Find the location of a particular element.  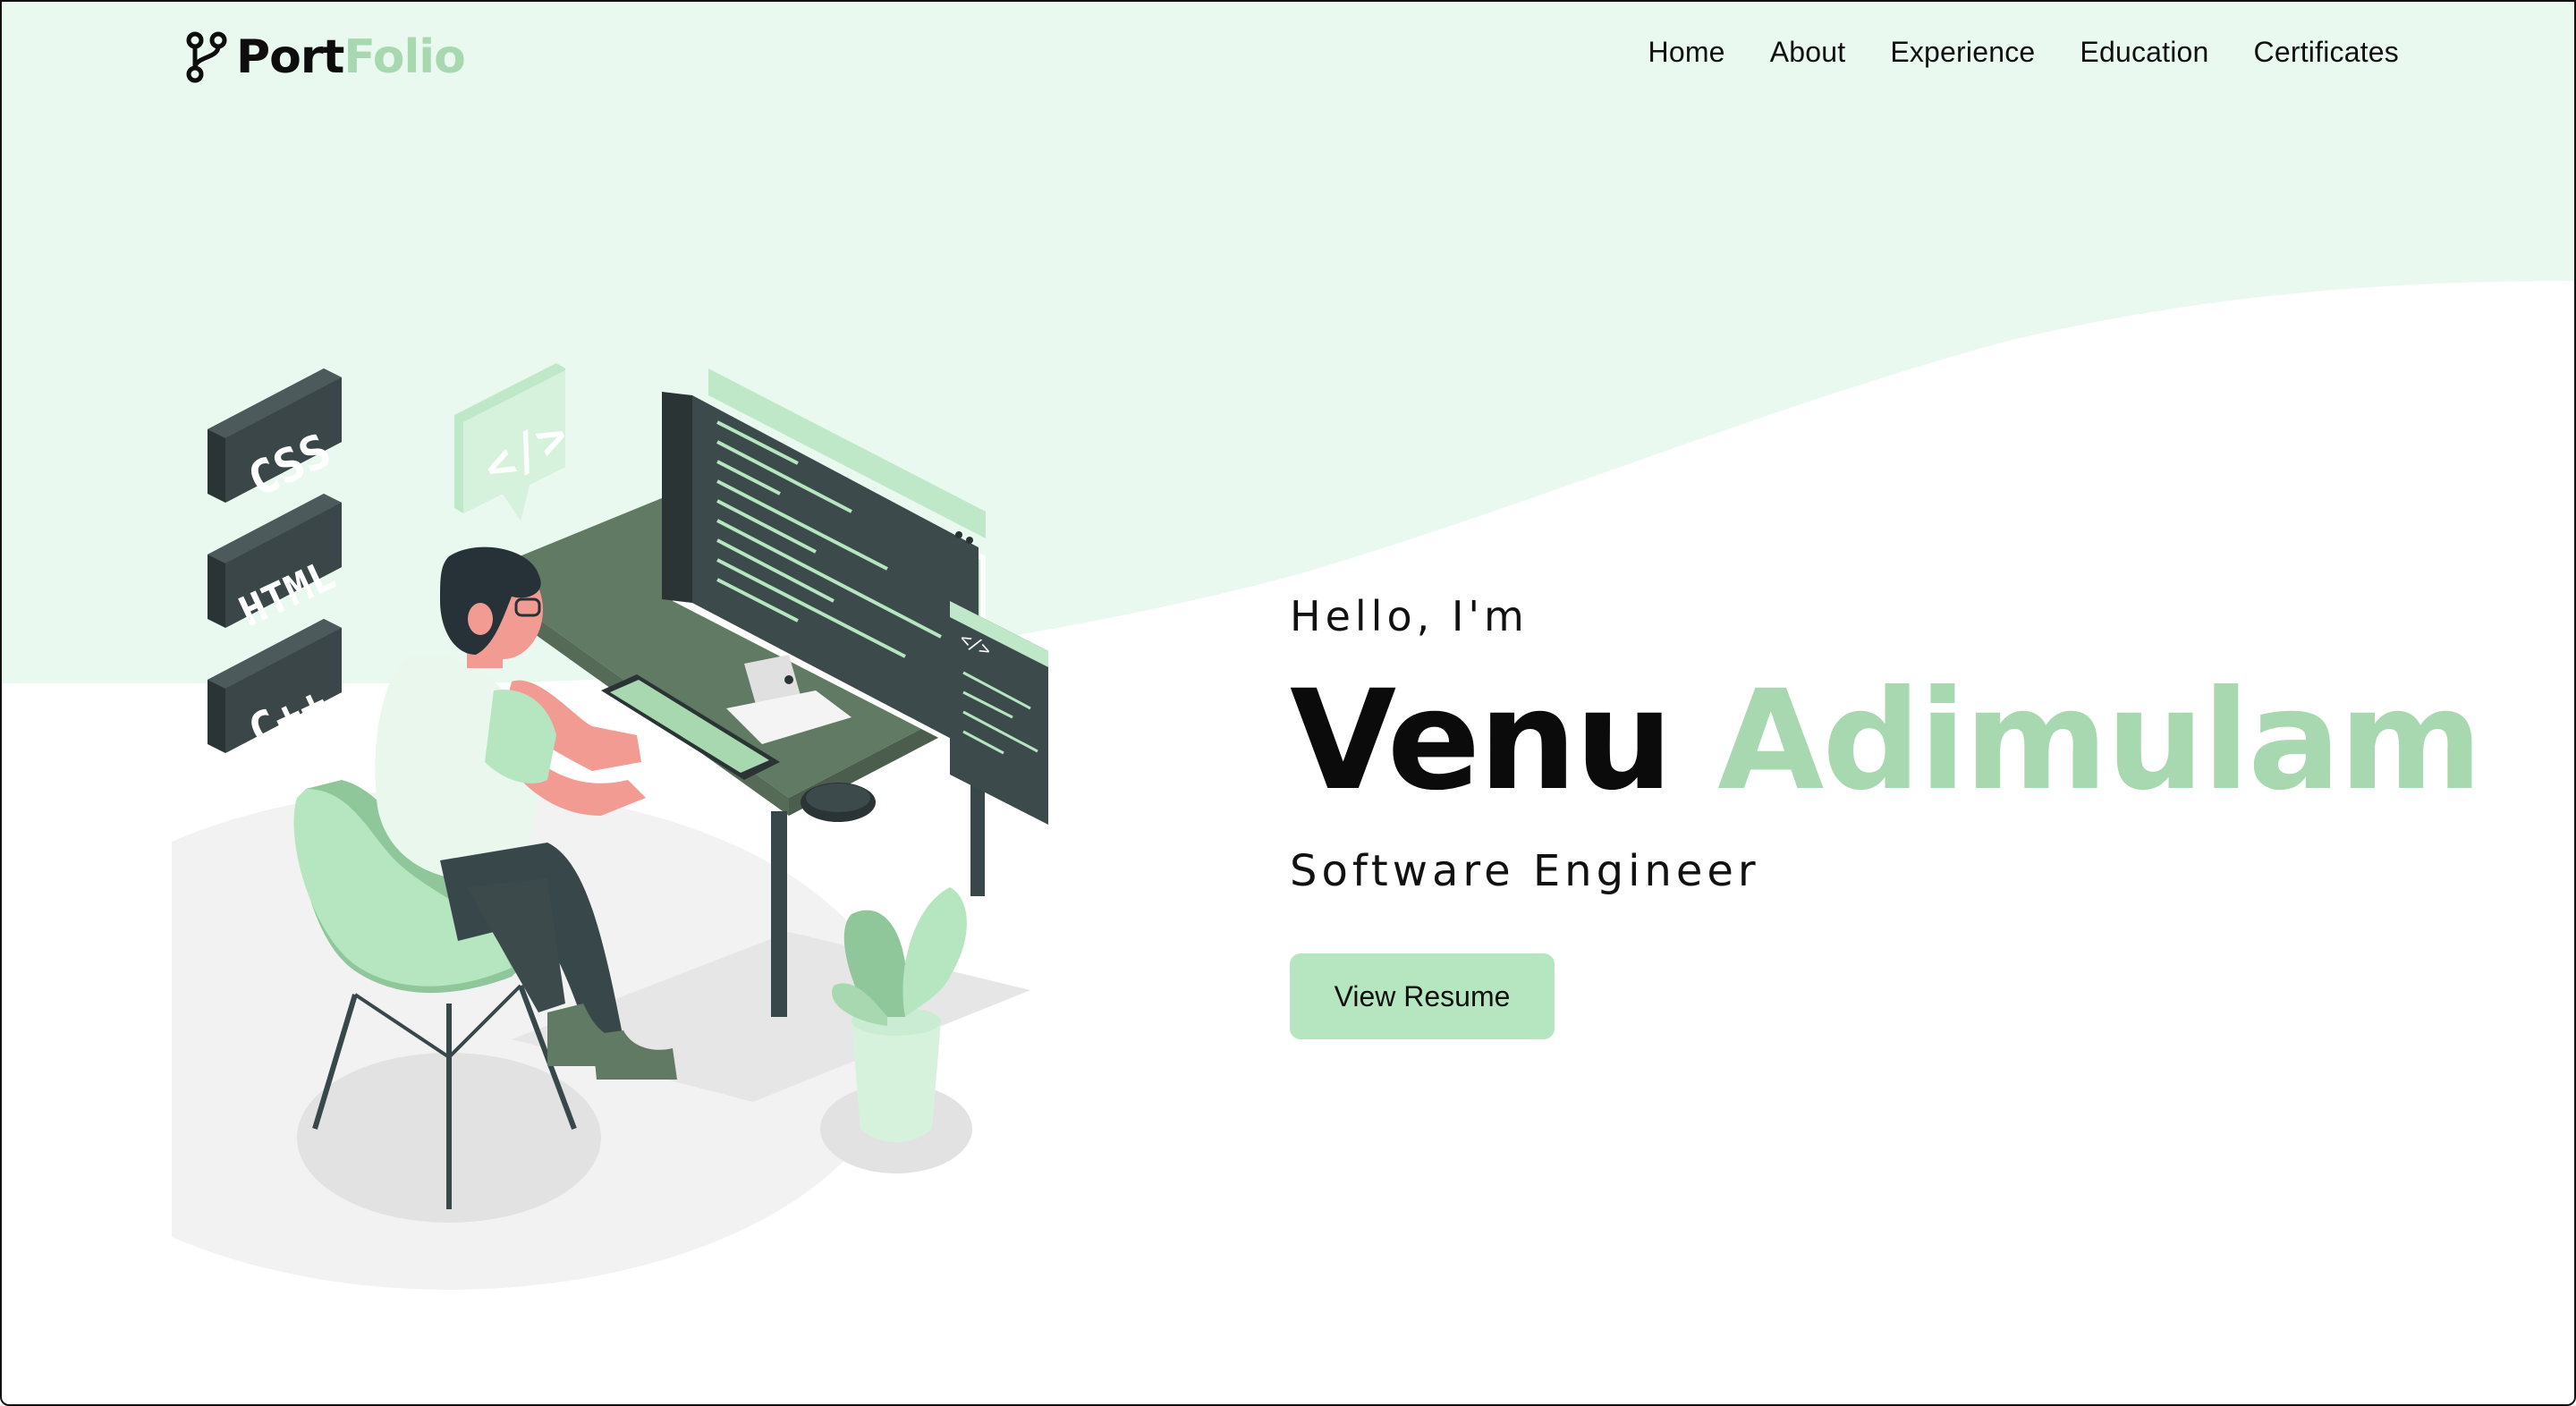

nav-item-experience: Experience is located at coordinates (1962, 53).